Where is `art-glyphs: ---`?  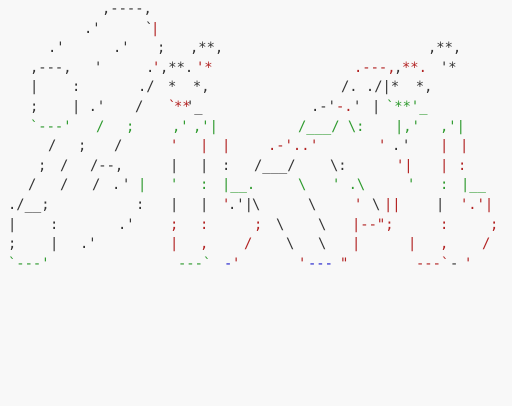 art-glyphs: --- is located at coordinates (320, 263).